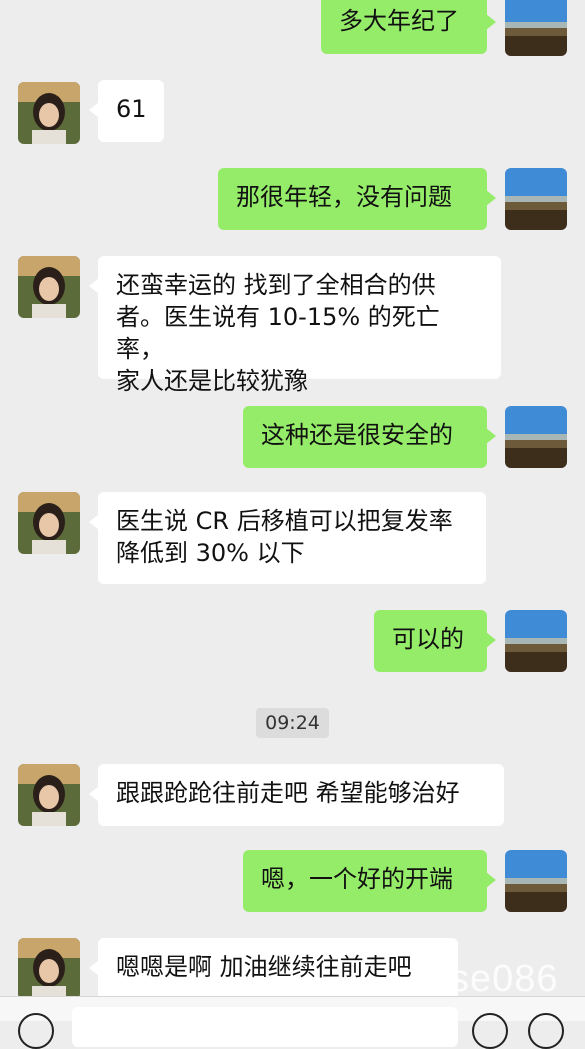 The width and height of the screenshot is (585, 1049). Describe the element at coordinates (357, 199) in the screenshot. I see `message-bubble-sent: 那很年轻，没有问题` at that location.